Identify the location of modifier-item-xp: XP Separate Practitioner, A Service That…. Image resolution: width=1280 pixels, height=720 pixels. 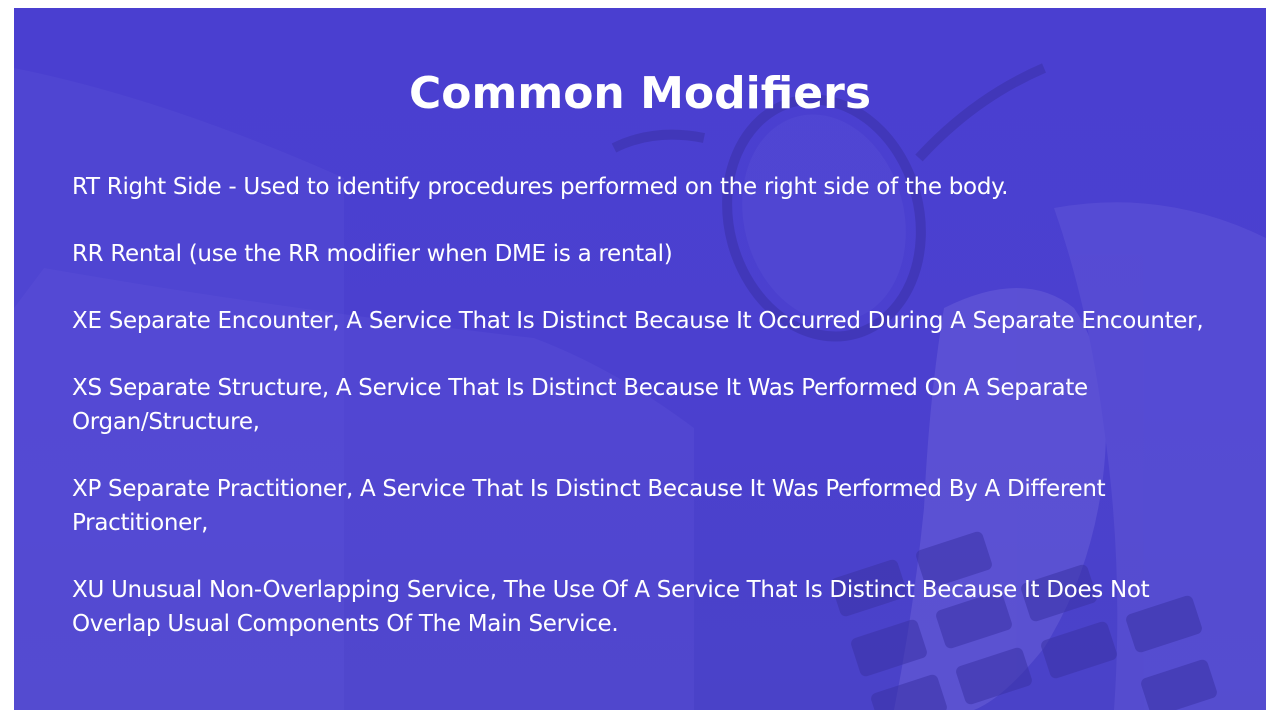
(589, 506).